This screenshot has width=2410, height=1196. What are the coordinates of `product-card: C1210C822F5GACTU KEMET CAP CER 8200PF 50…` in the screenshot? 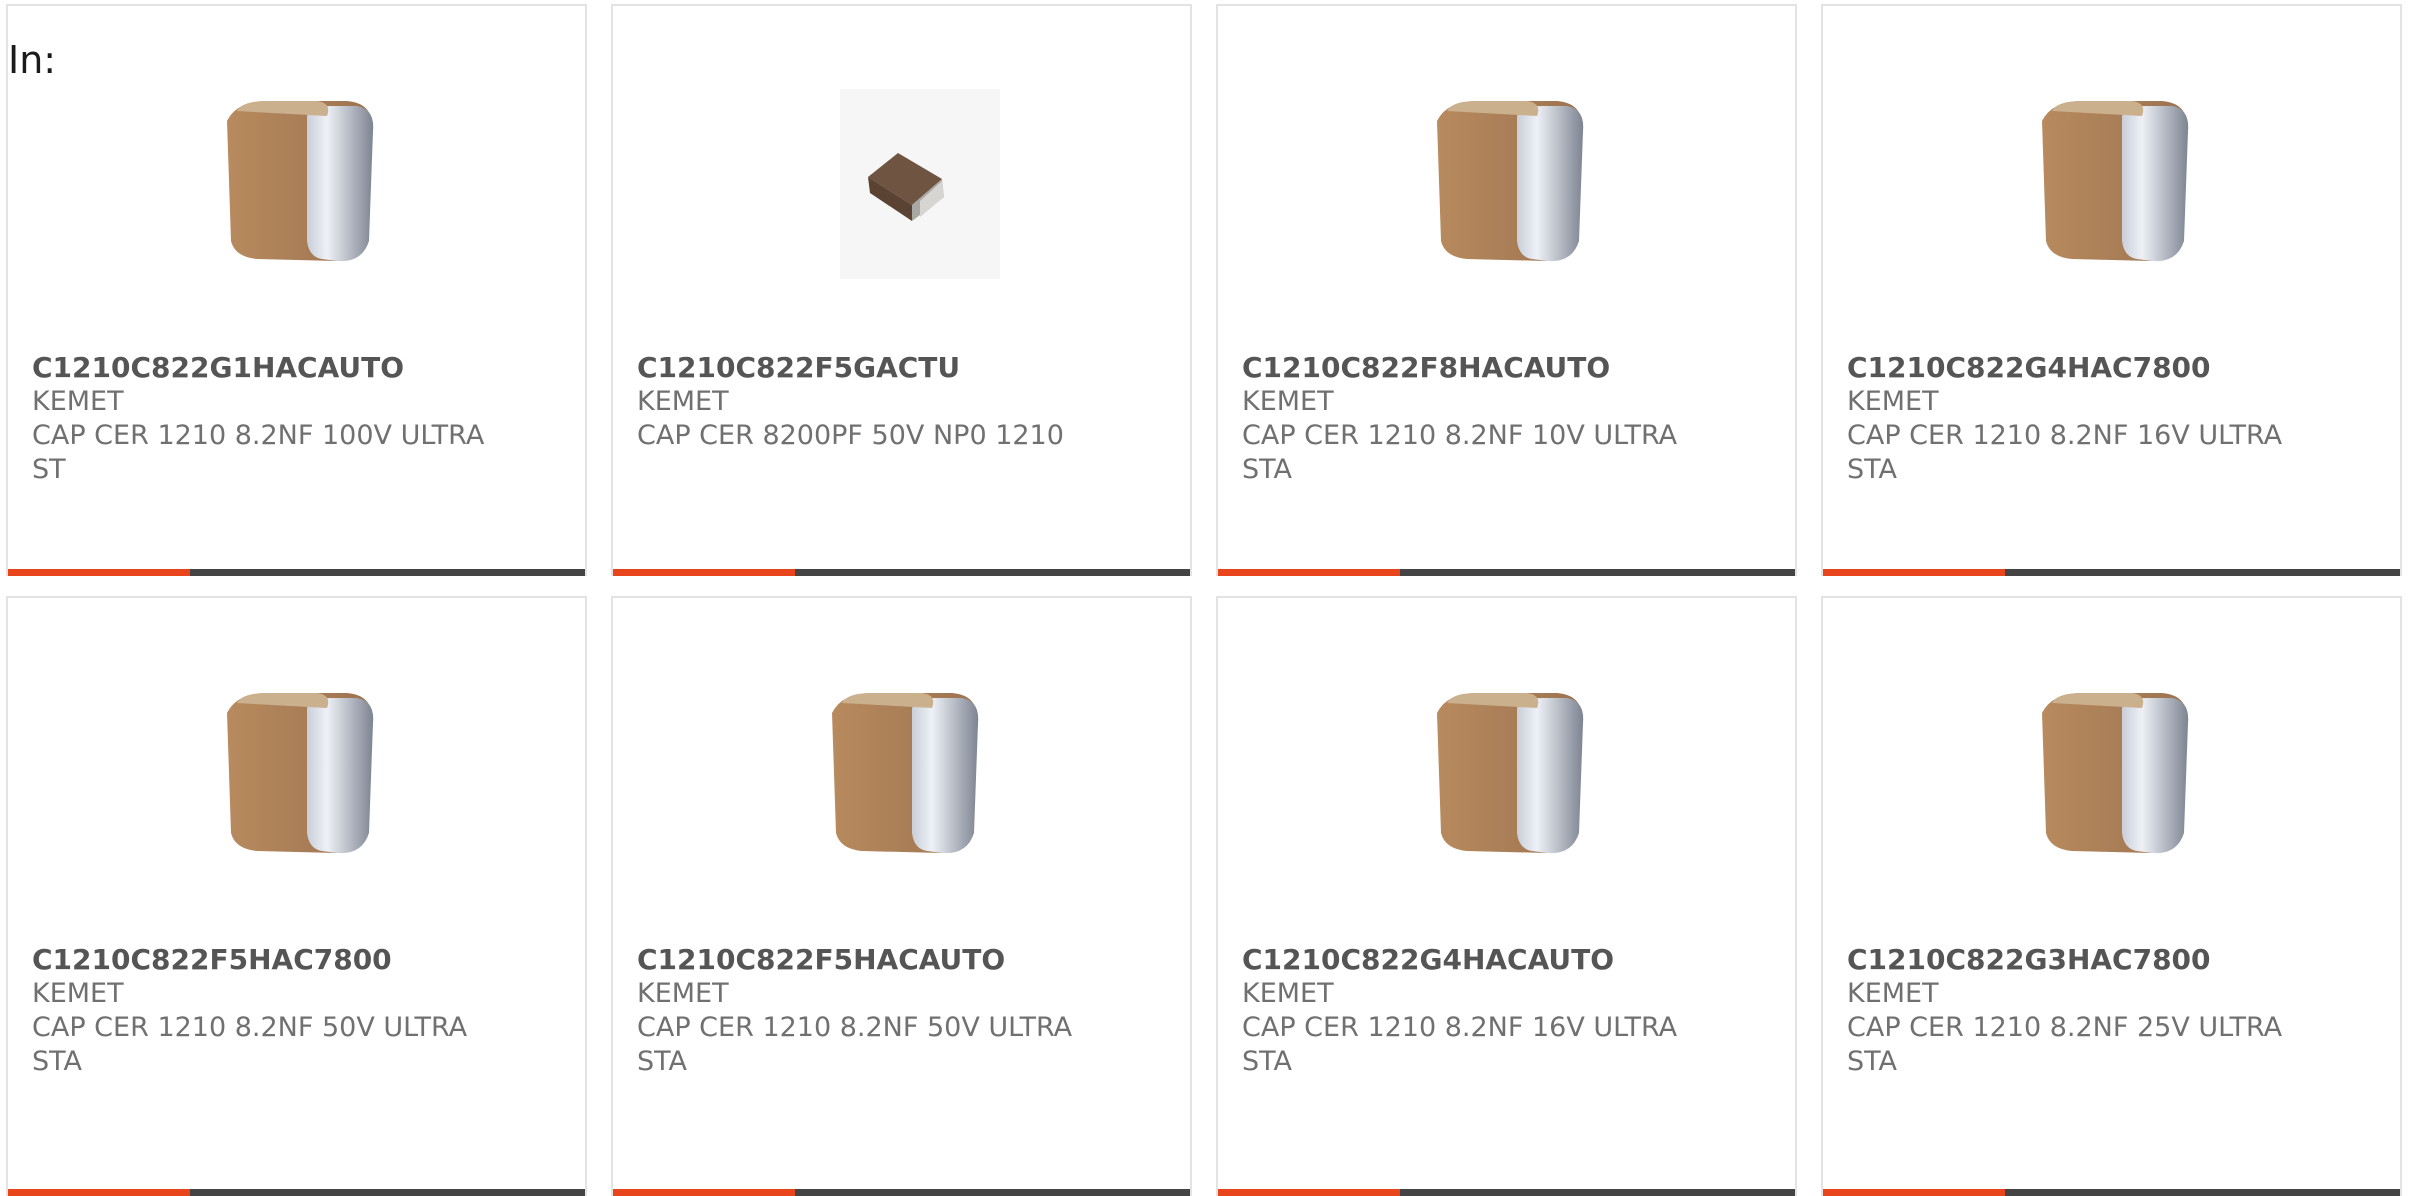 It's located at (901, 290).